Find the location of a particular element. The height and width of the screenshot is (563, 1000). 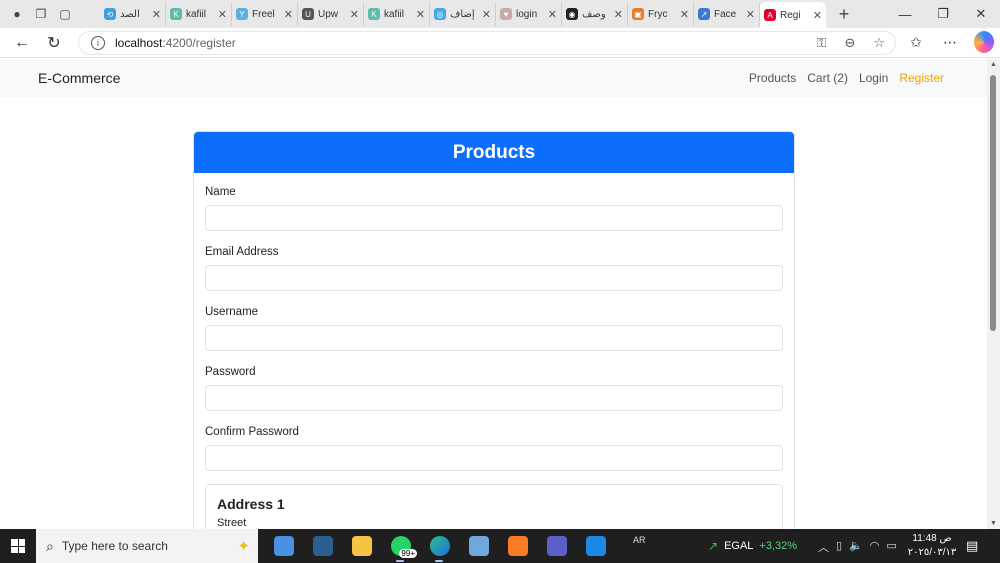

favorite-star-icon: ☆ is located at coordinates (879, 43).